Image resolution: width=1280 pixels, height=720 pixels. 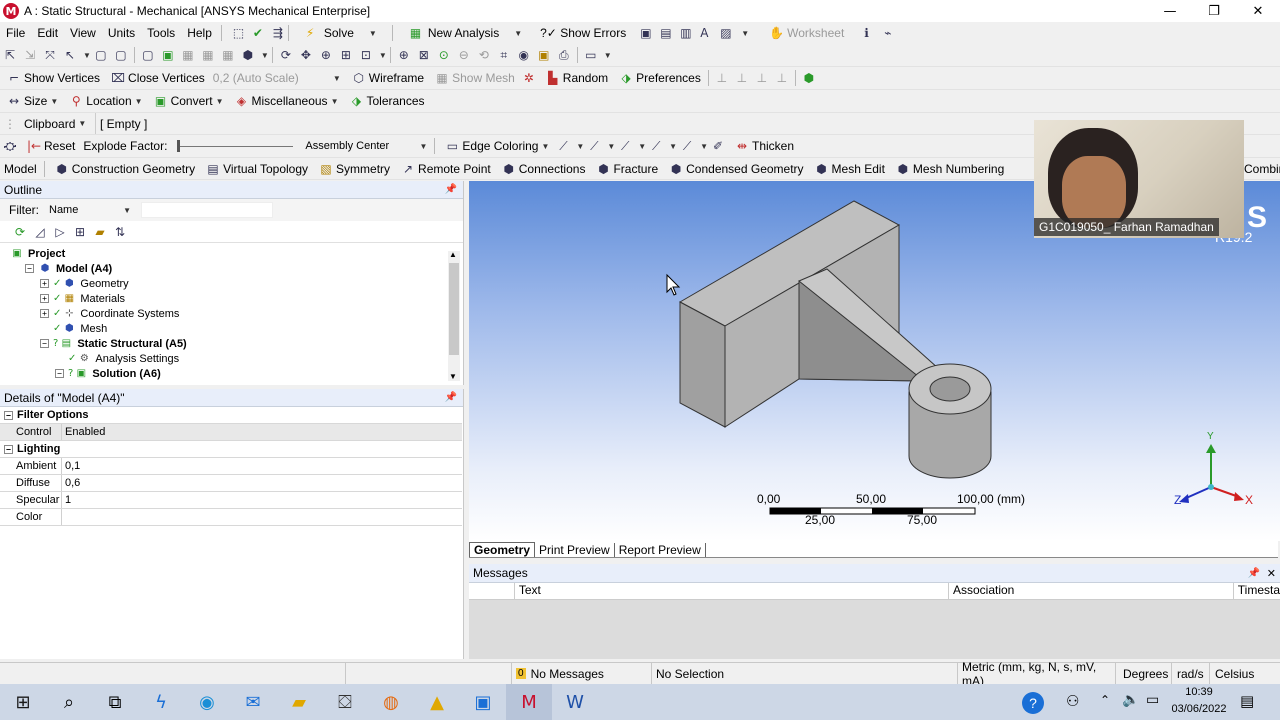 I want to click on word-icon: W, so click(x=575, y=702).